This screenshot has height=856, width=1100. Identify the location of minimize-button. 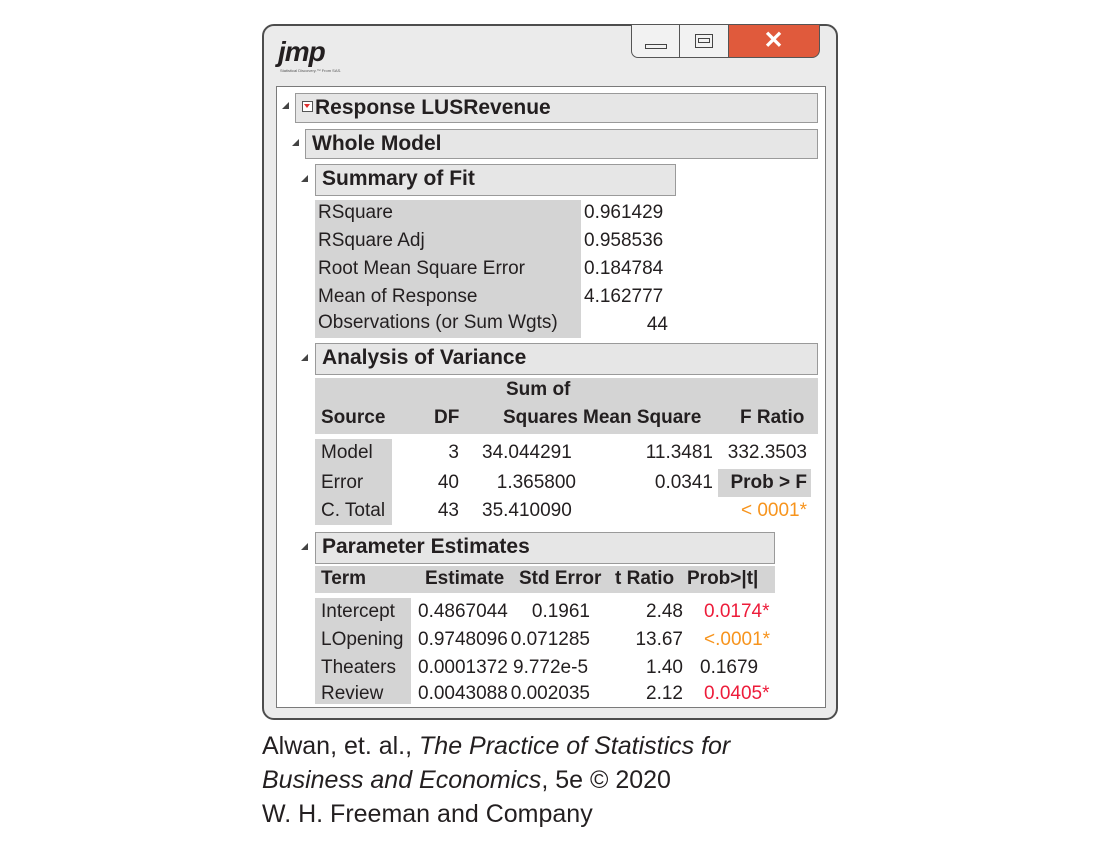
(655, 41).